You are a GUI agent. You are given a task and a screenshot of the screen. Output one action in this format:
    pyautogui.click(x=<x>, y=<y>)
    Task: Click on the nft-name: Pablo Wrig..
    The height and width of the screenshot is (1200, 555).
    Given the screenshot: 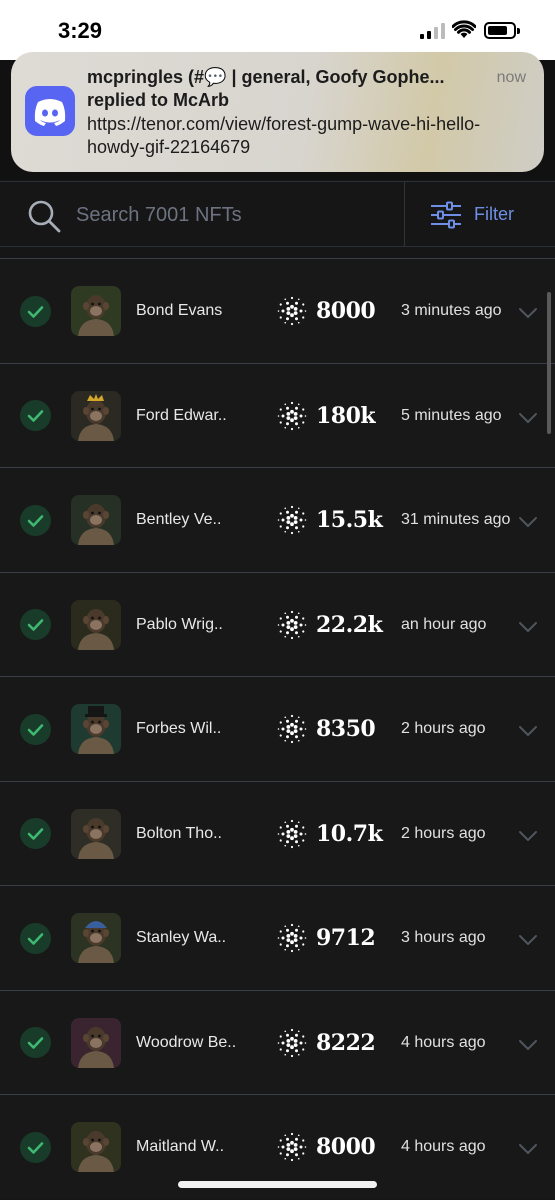 What is the action you would take?
    pyautogui.click(x=179, y=625)
    